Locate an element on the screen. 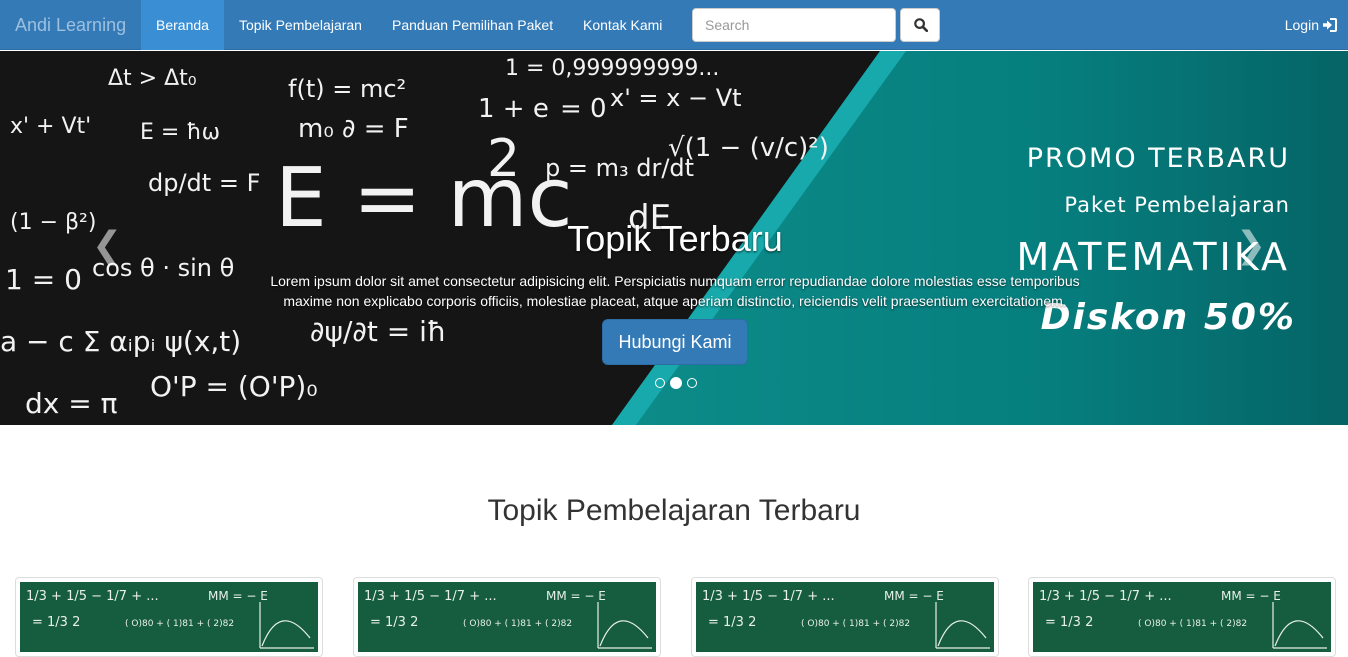 This screenshot has width=1348, height=657. nav-item-beranda: Beranda is located at coordinates (182, 25).